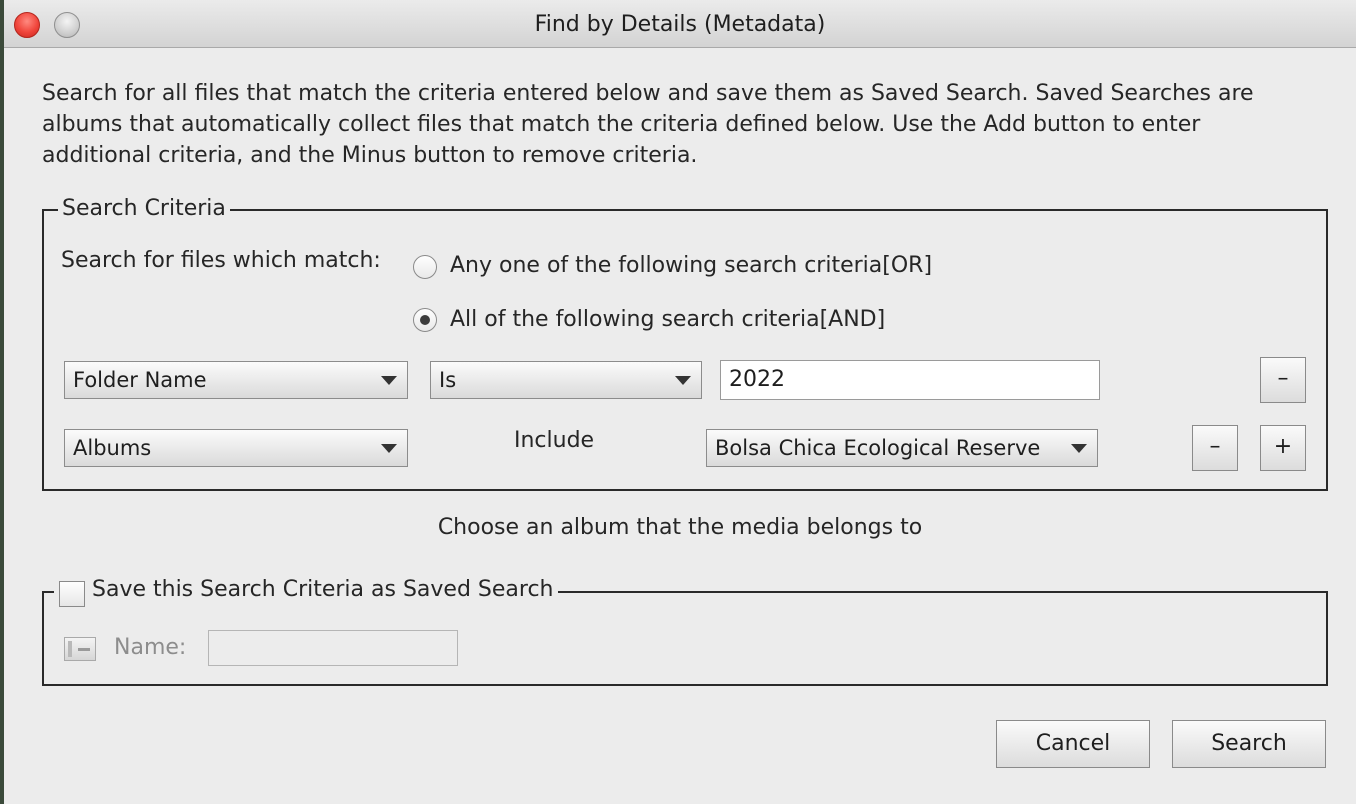  Describe the element at coordinates (425, 267) in the screenshot. I see `radio-or` at that location.